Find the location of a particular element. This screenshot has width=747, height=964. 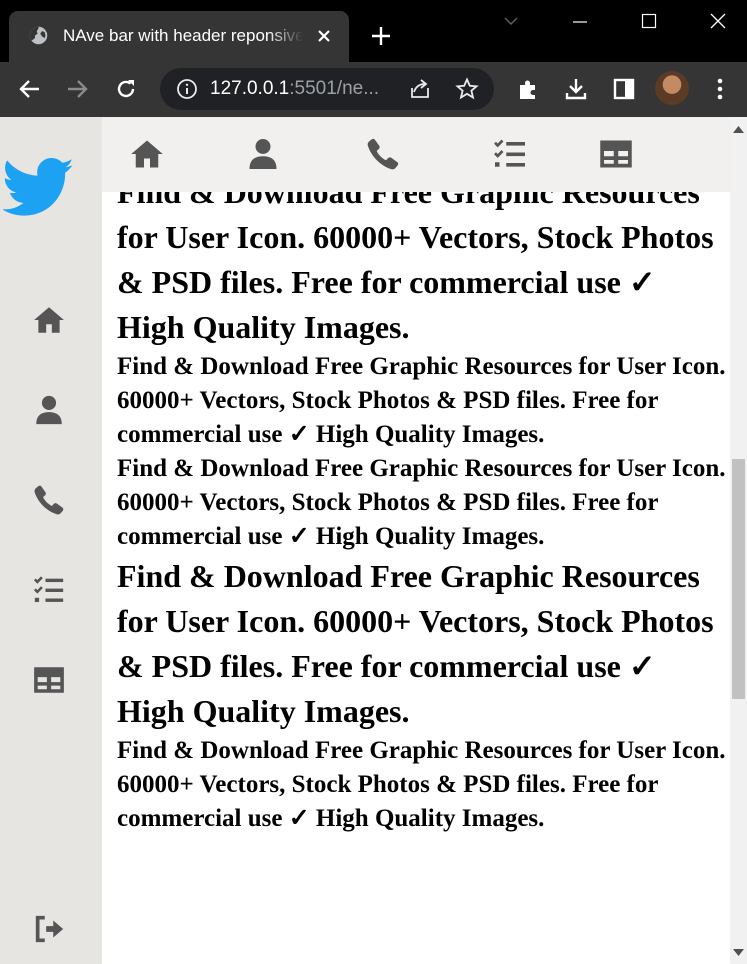

url-host: 127.0.0.1 is located at coordinates (250, 88).